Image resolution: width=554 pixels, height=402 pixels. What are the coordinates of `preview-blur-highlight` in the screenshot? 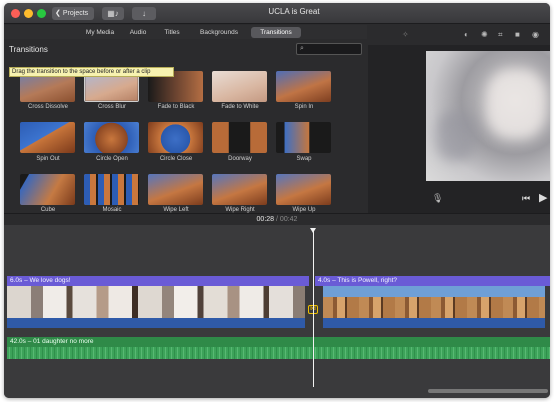 It's located at (516, 104).